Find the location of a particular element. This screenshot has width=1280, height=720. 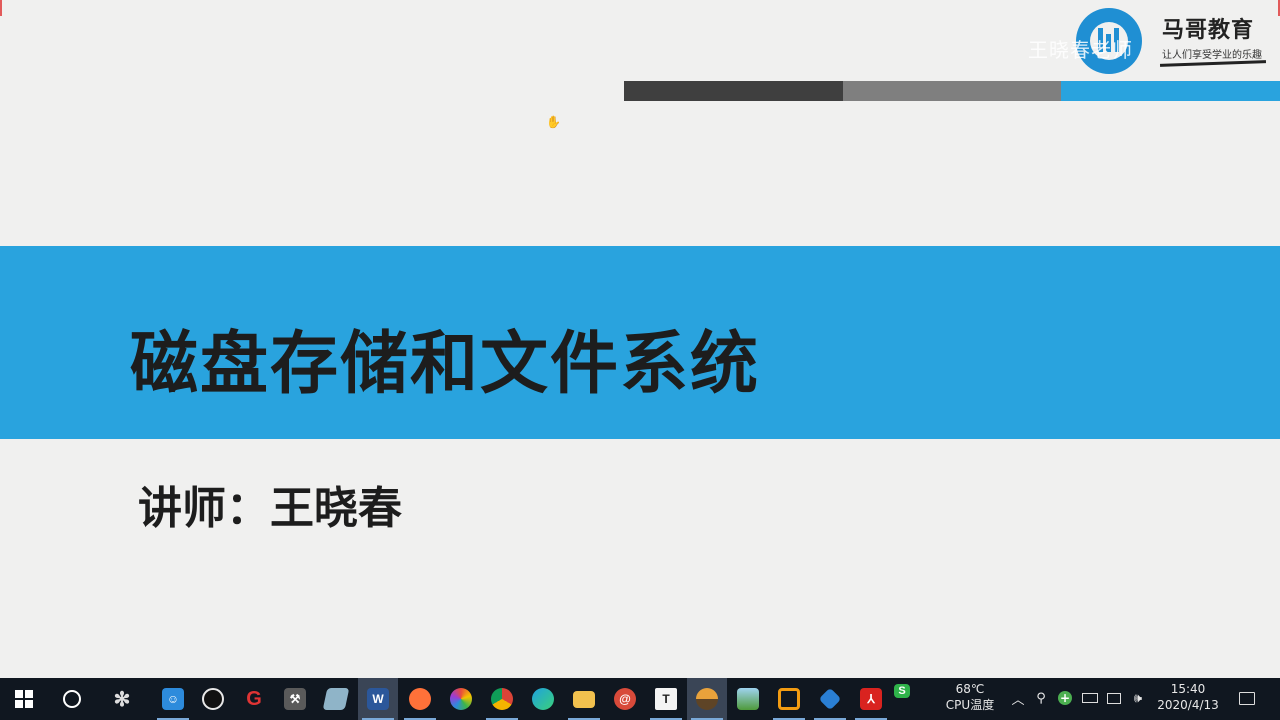

pinwheel-icon: ✻ is located at coordinates (122, 699).